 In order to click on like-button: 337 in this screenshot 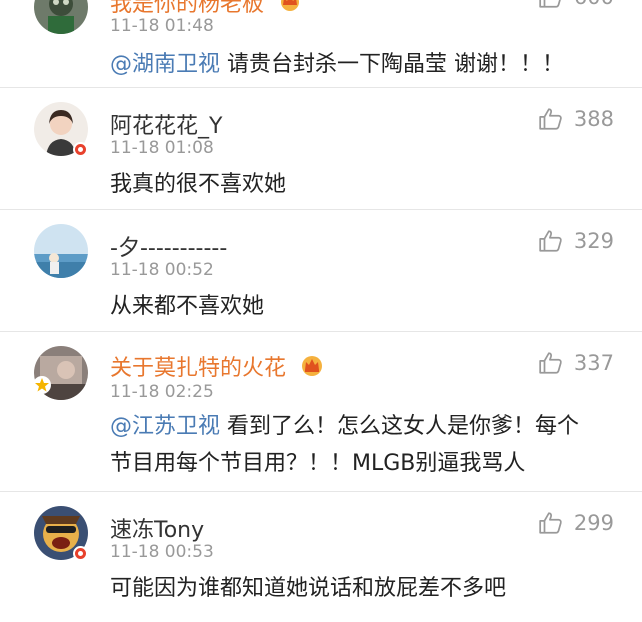, I will do `click(576, 363)`.